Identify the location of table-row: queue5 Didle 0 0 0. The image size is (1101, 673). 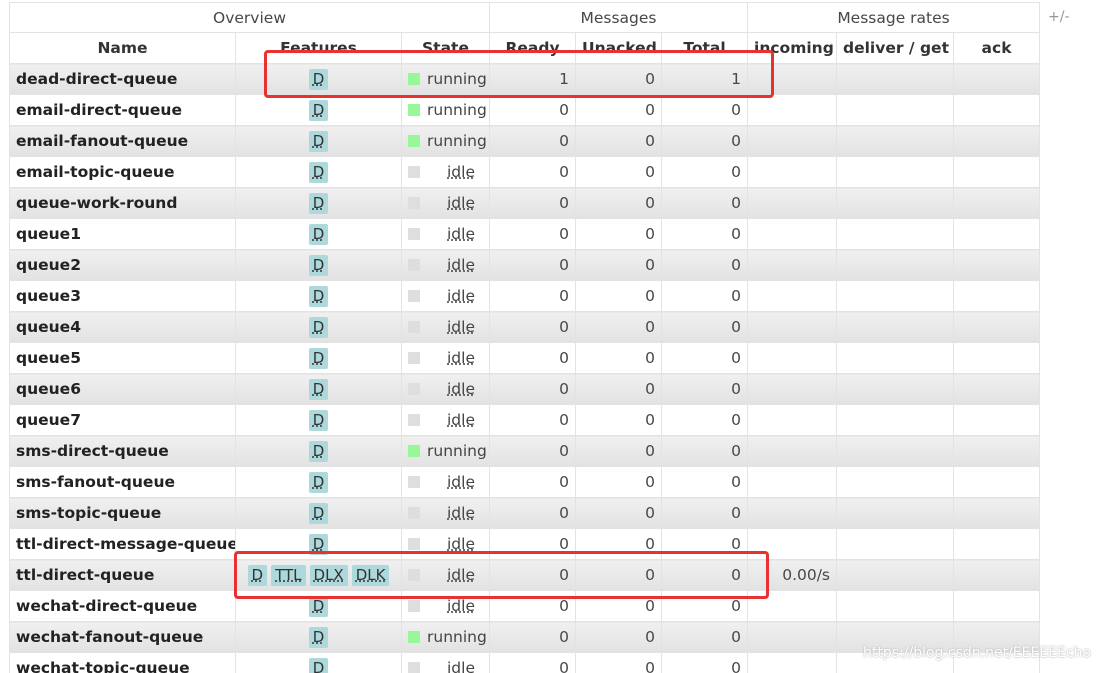
(525, 358).